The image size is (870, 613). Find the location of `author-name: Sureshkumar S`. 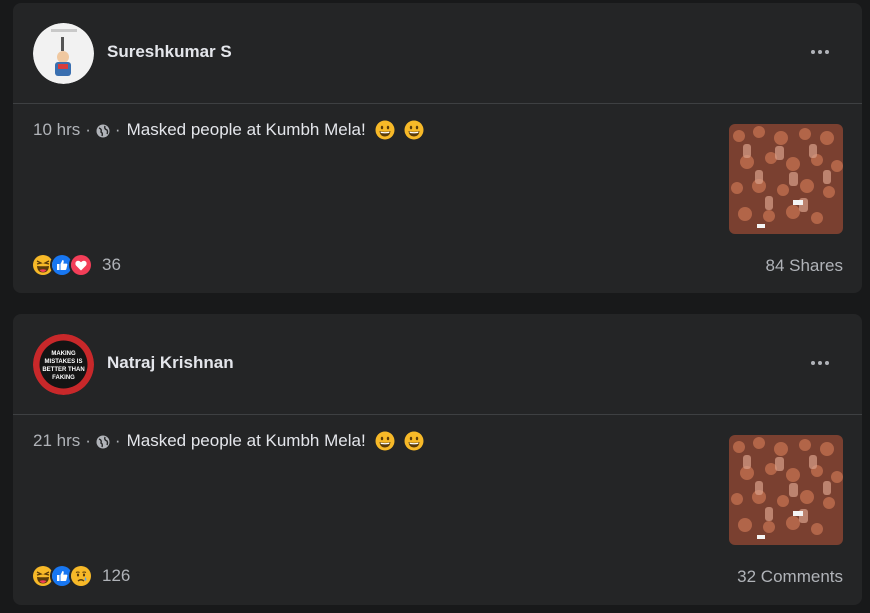

author-name: Sureshkumar S is located at coordinates (169, 52).